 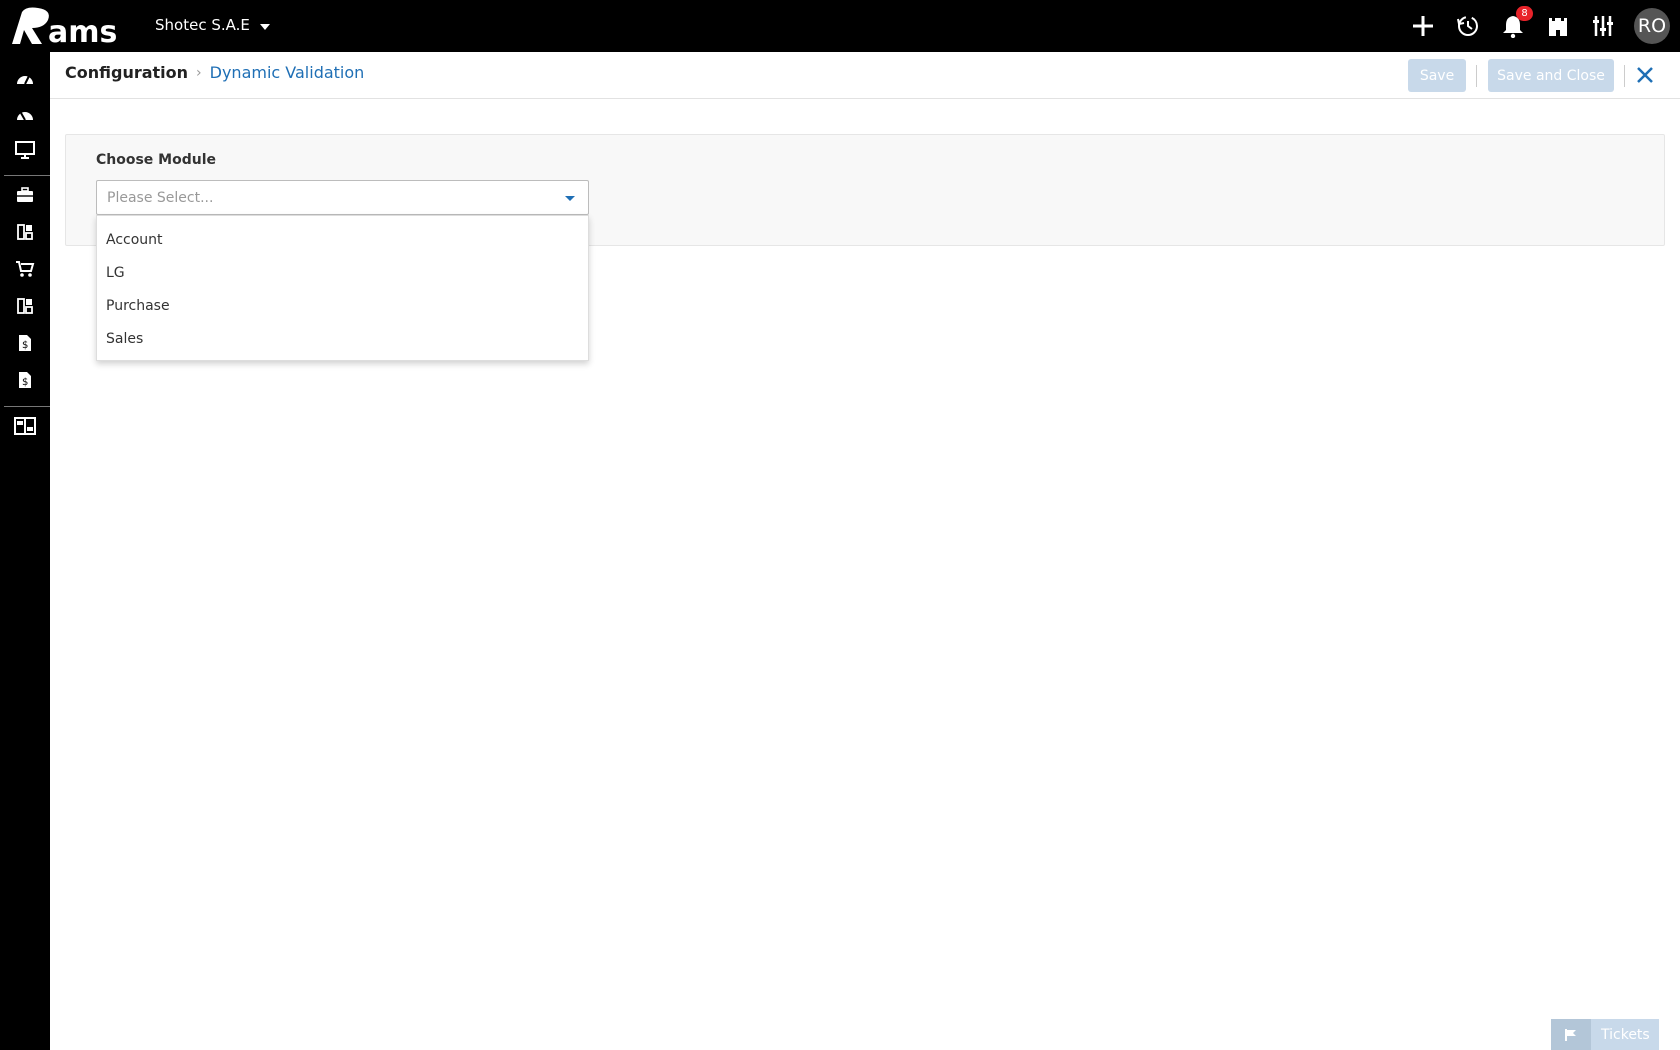 I want to click on dropdown-option-purchase: Purchase, so click(x=342, y=306).